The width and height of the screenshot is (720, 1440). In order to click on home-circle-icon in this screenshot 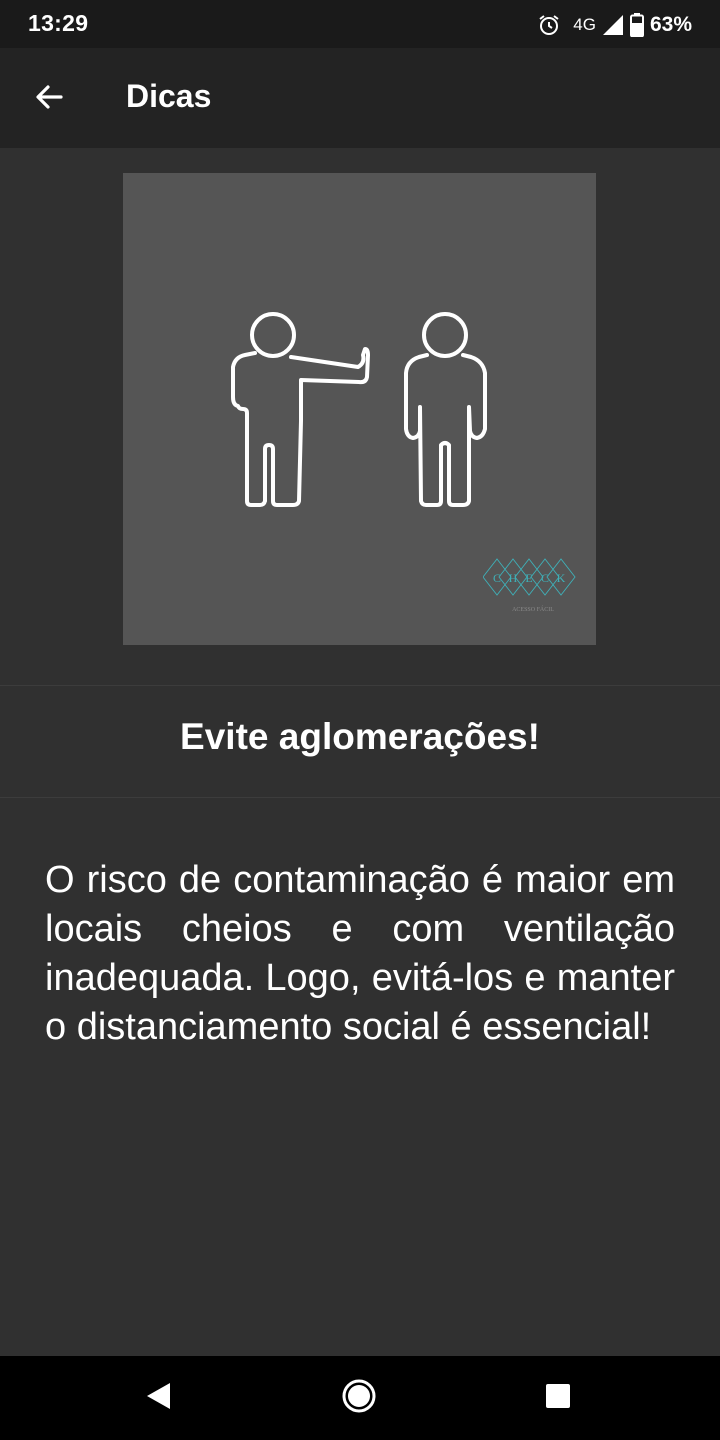, I will do `click(359, 1398)`.